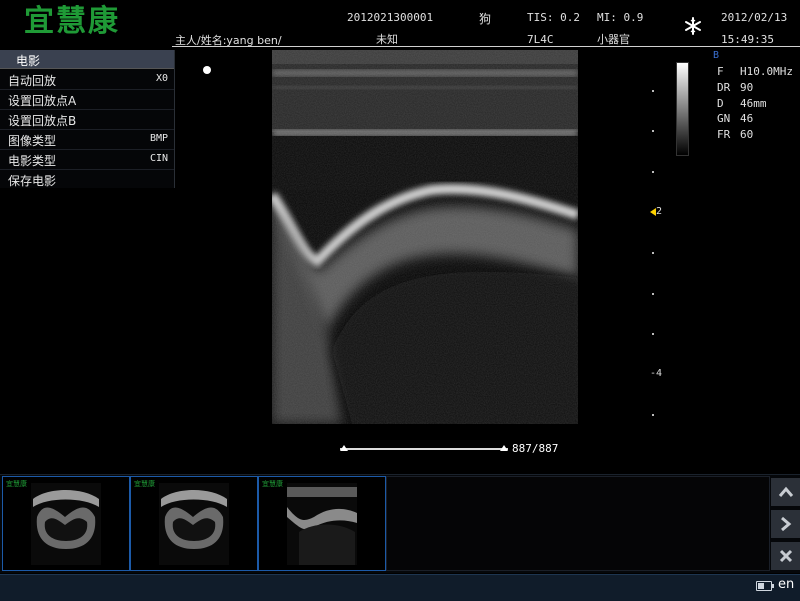 The height and width of the screenshot is (601, 800). Describe the element at coordinates (761, 586) in the screenshot. I see `battery-level` at that location.